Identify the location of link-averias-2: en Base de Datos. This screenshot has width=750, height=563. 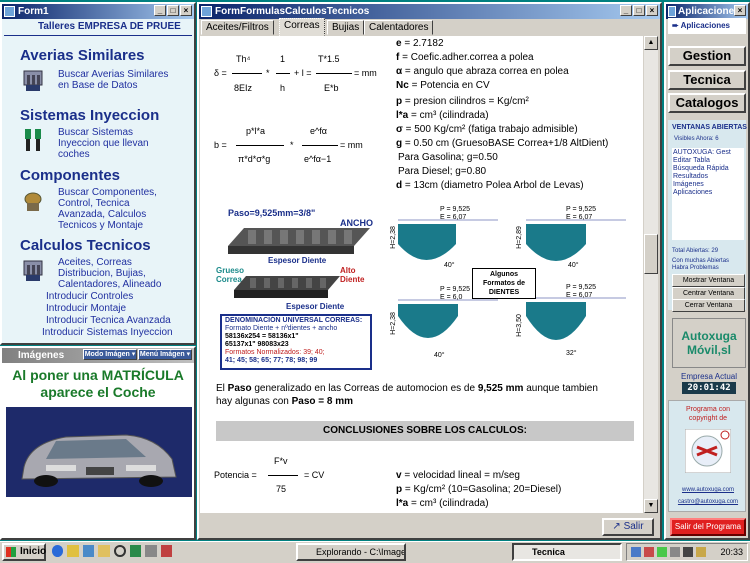
(98, 85).